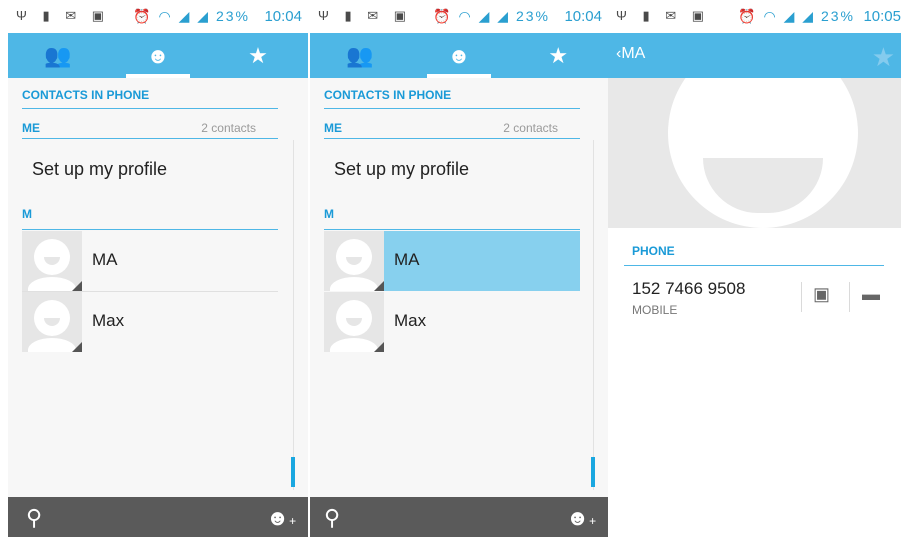 The image size is (901, 537). I want to click on video-call-icon: ▣, so click(821, 294).